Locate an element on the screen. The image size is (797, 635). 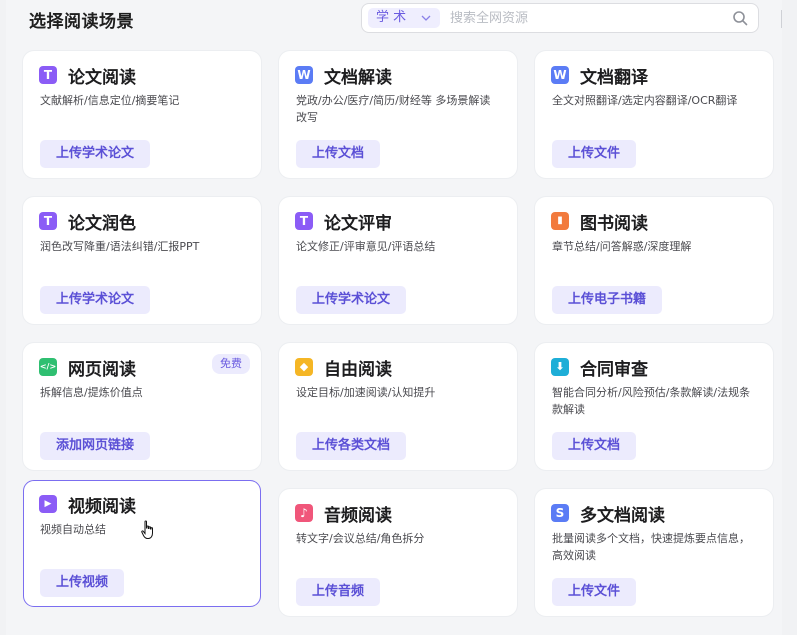
card-description: 润色改写降重/语法纠错/汇报PPT is located at coordinates (120, 246).